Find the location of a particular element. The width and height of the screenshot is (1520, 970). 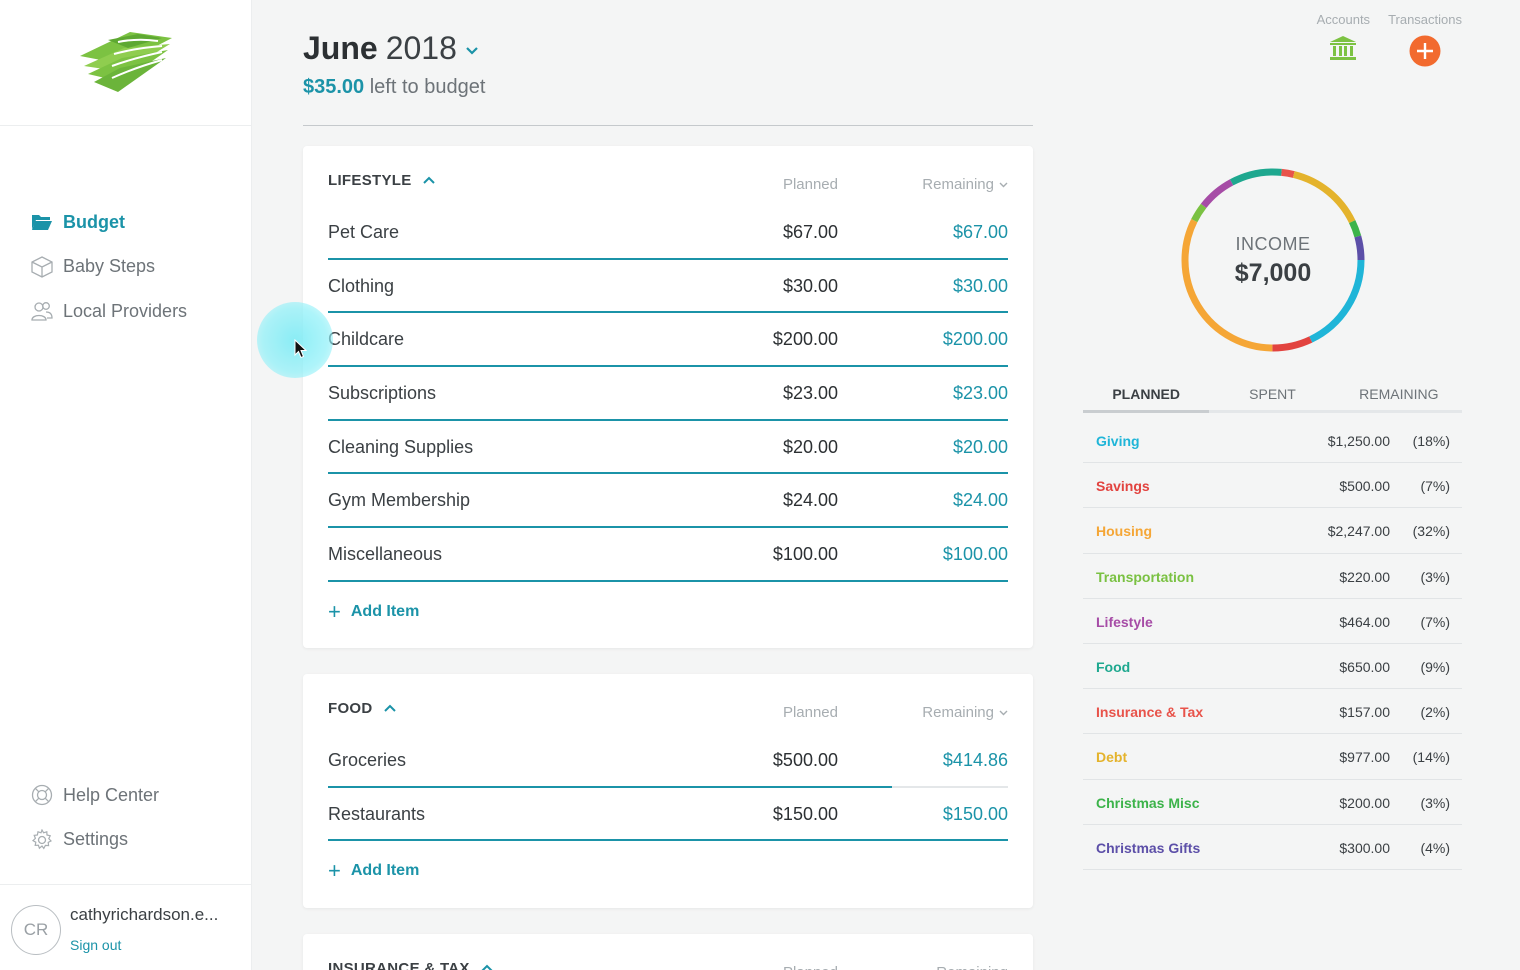

item-planned: $30.00 is located at coordinates (810, 286).